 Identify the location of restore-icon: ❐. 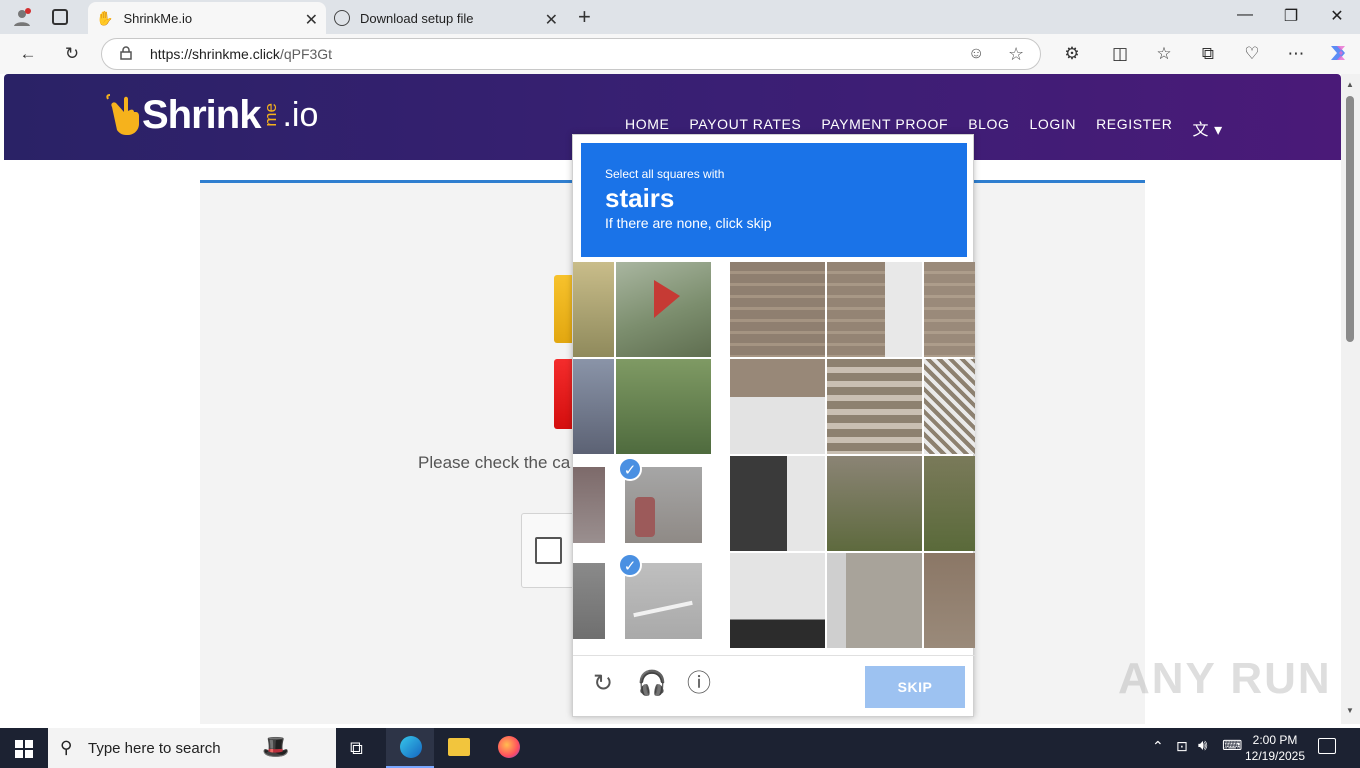
(1291, 17).